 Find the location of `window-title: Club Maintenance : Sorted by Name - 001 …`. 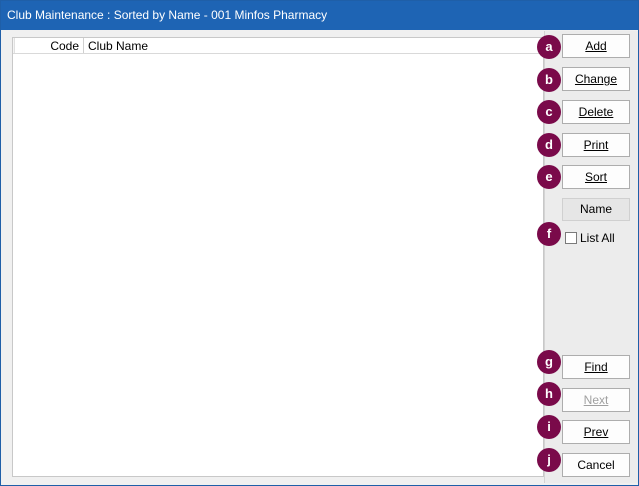

window-title: Club Maintenance : Sorted by Name - 001 … is located at coordinates (319, 15).